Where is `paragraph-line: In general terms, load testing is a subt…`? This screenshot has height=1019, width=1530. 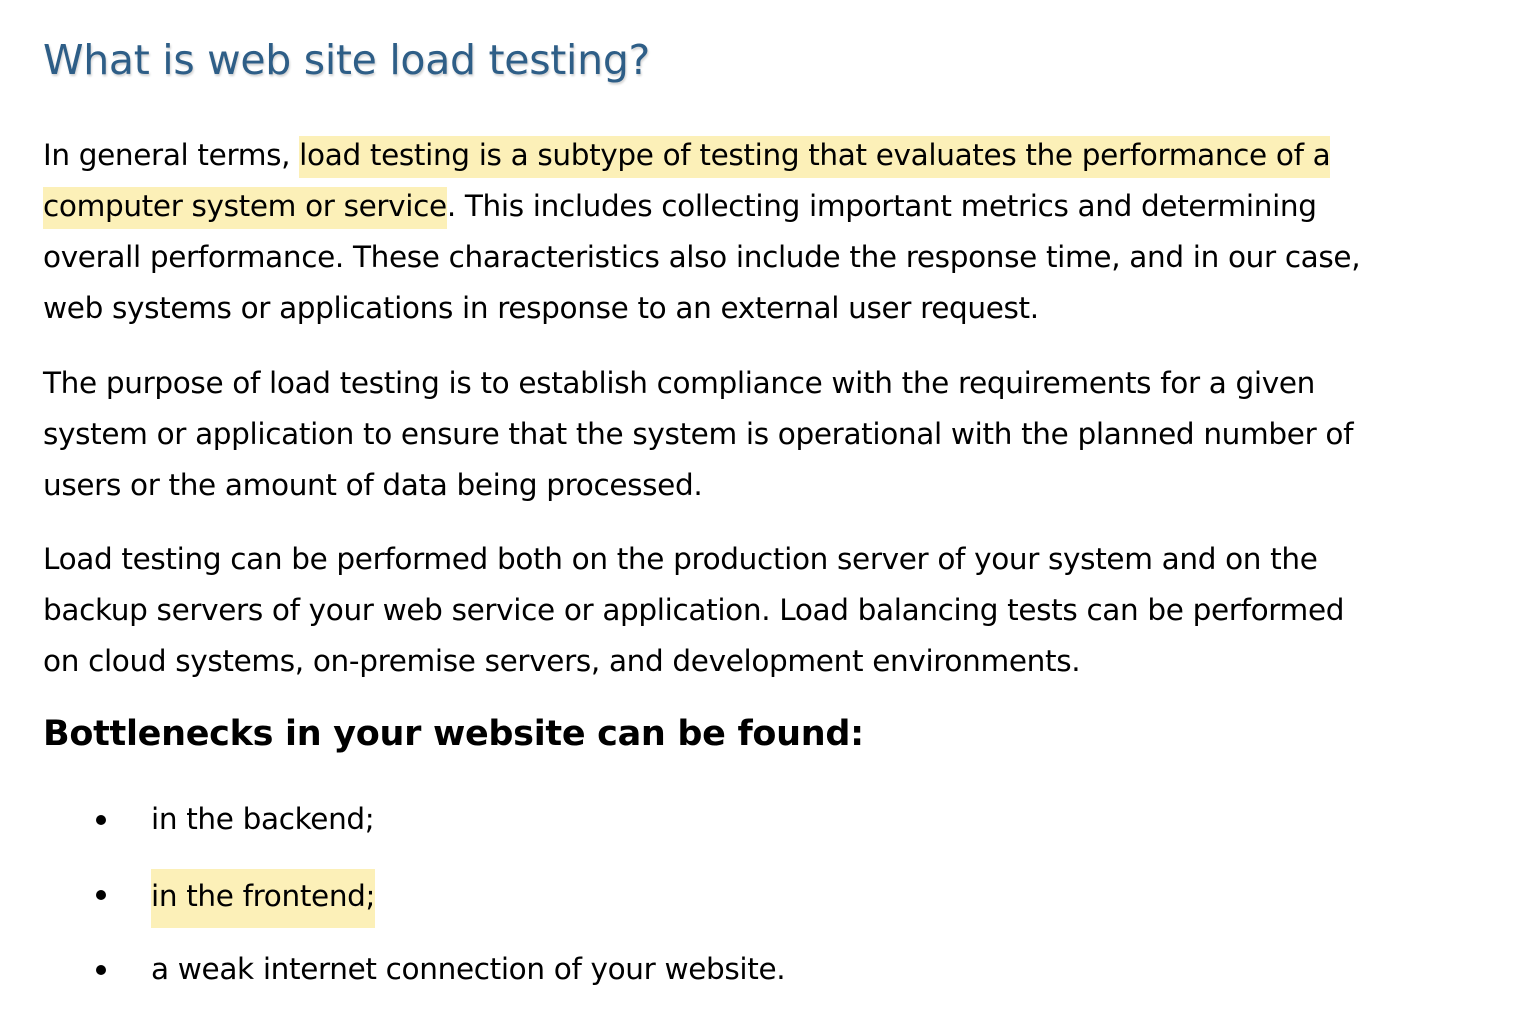 paragraph-line: In general terms, load testing is a subt… is located at coordinates (701, 155).